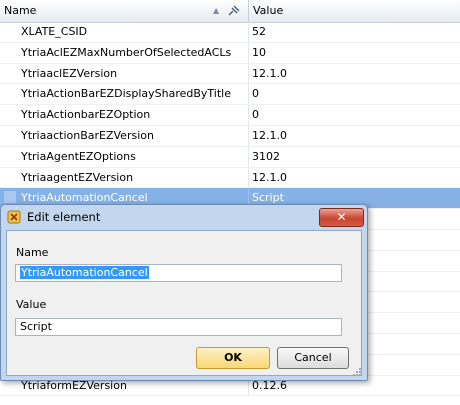 Image resolution: width=460 pixels, height=405 pixels. I want to click on name-field: YtriaAutomationCancel, so click(178, 273).